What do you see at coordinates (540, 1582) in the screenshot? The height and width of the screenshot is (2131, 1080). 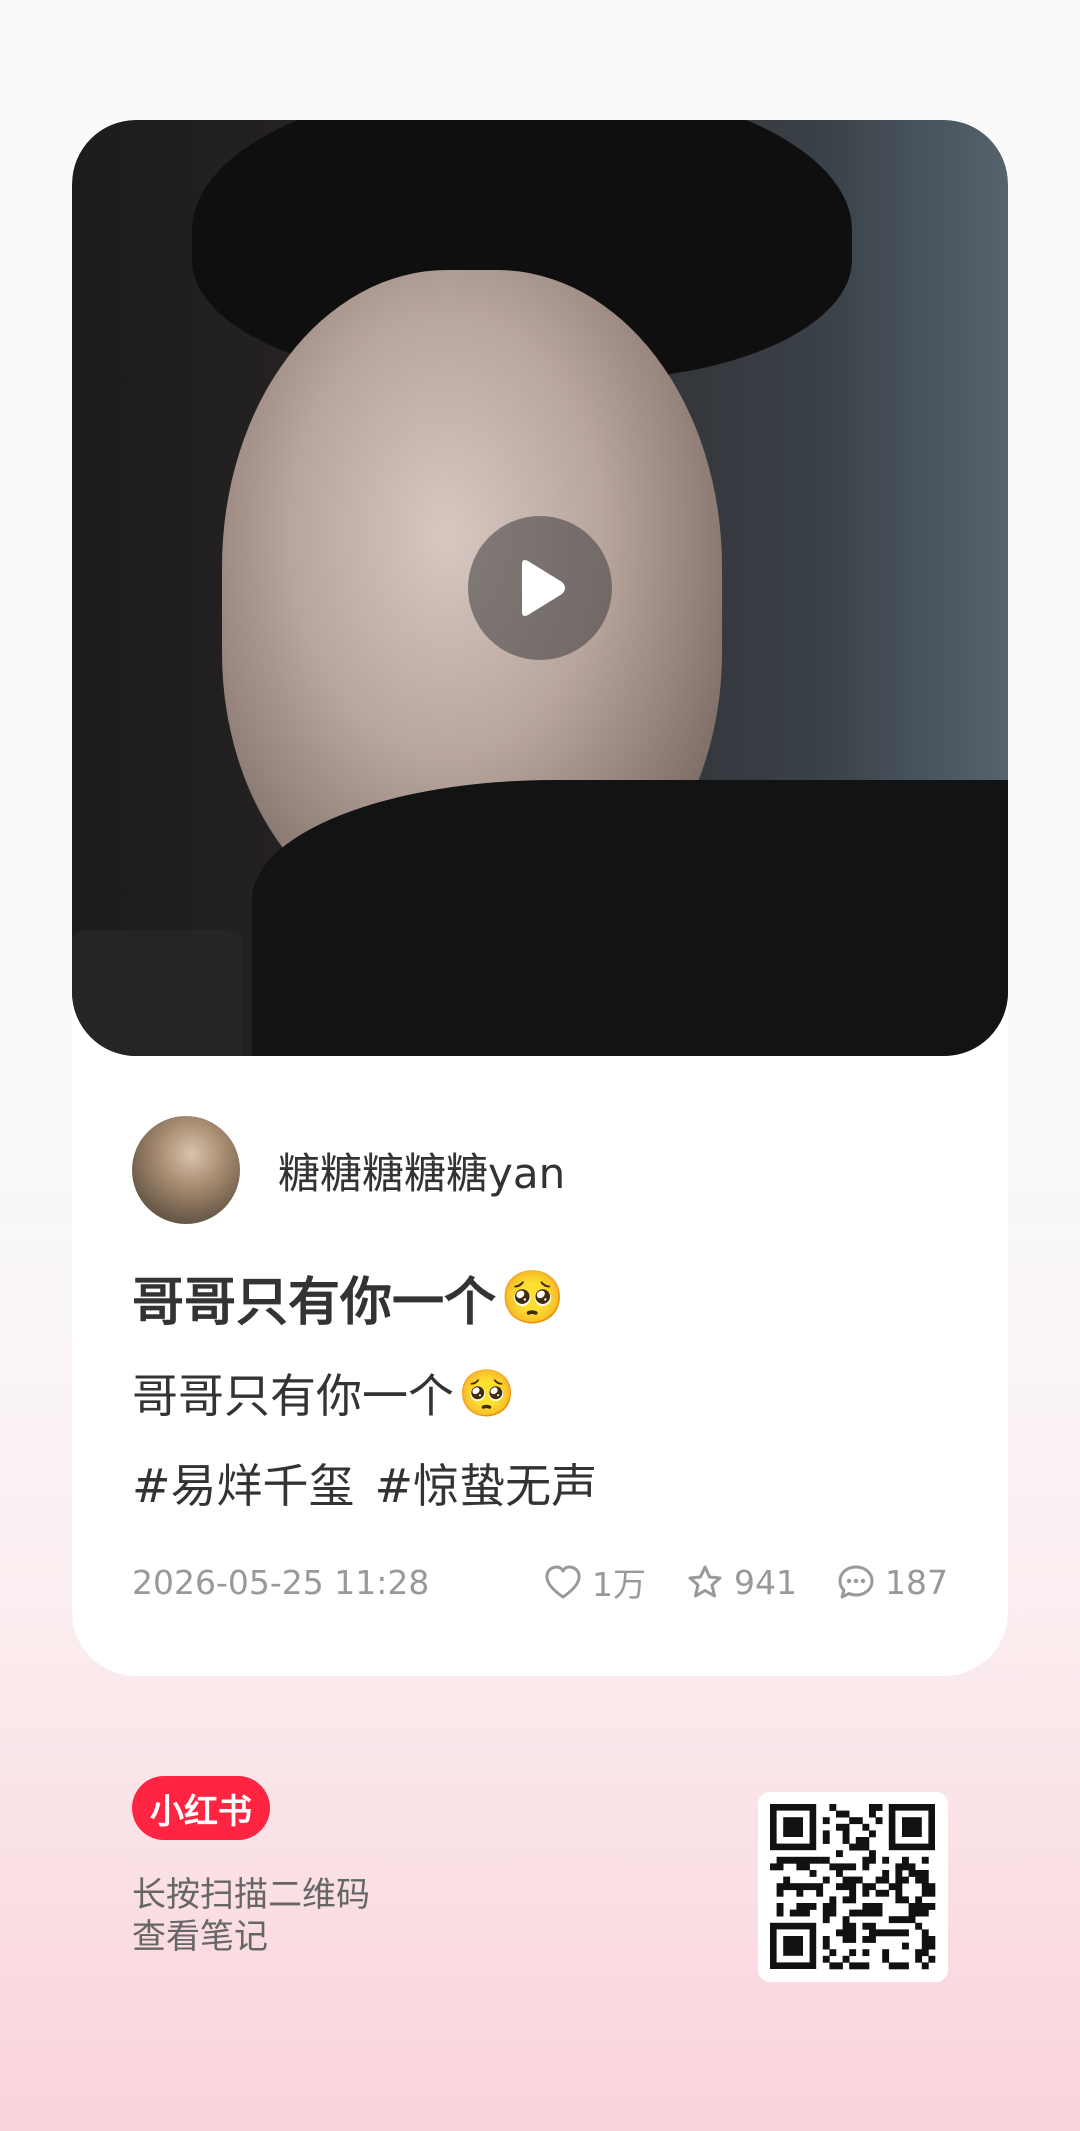 I see `note-meta: 2026-05-25 11:28 1万 941 187` at bounding box center [540, 1582].